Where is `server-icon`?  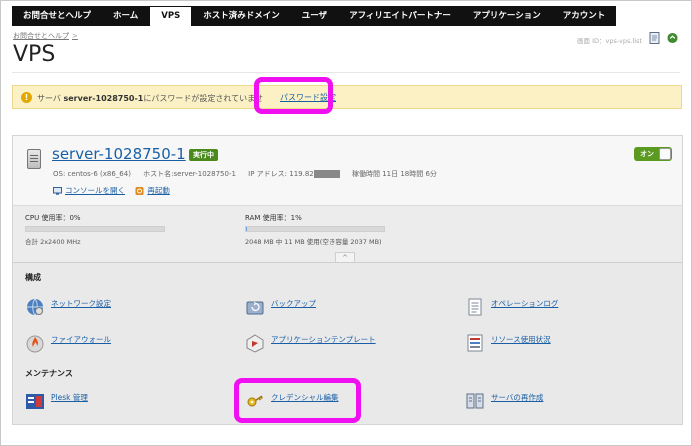
server-icon is located at coordinates (34, 159).